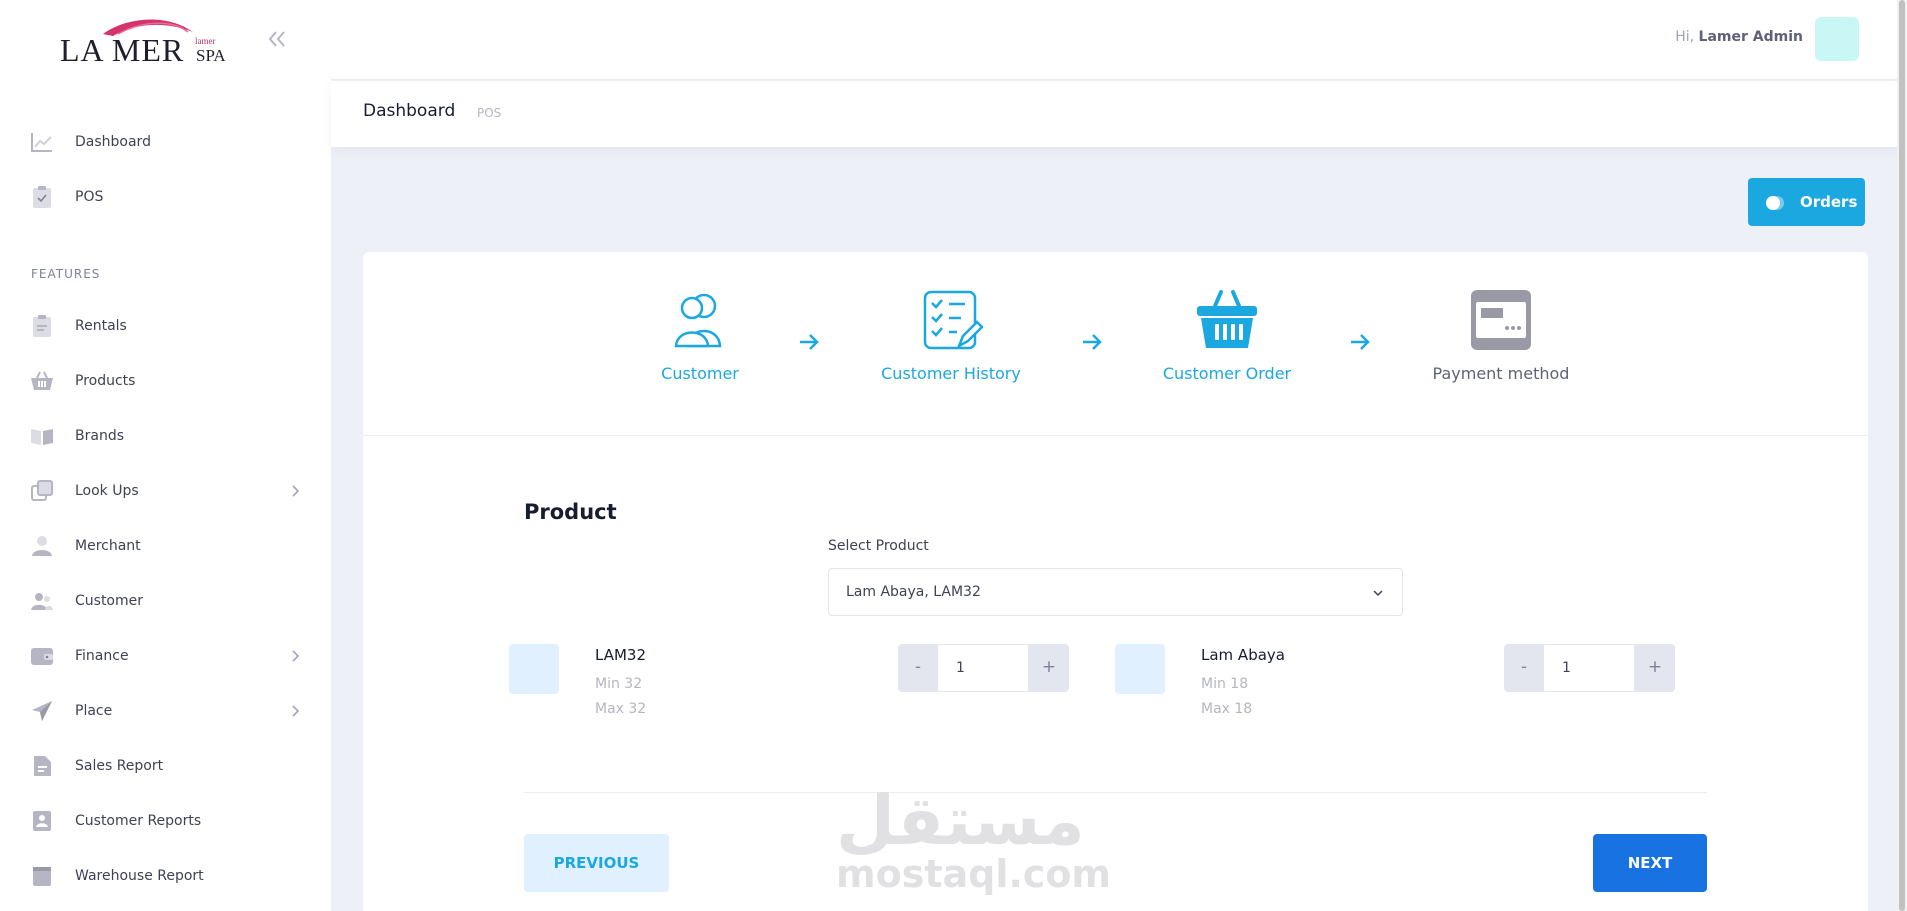 The image size is (1907, 911). Describe the element at coordinates (211, 55) in the screenshot. I see `logo-suffix: SPA` at that location.